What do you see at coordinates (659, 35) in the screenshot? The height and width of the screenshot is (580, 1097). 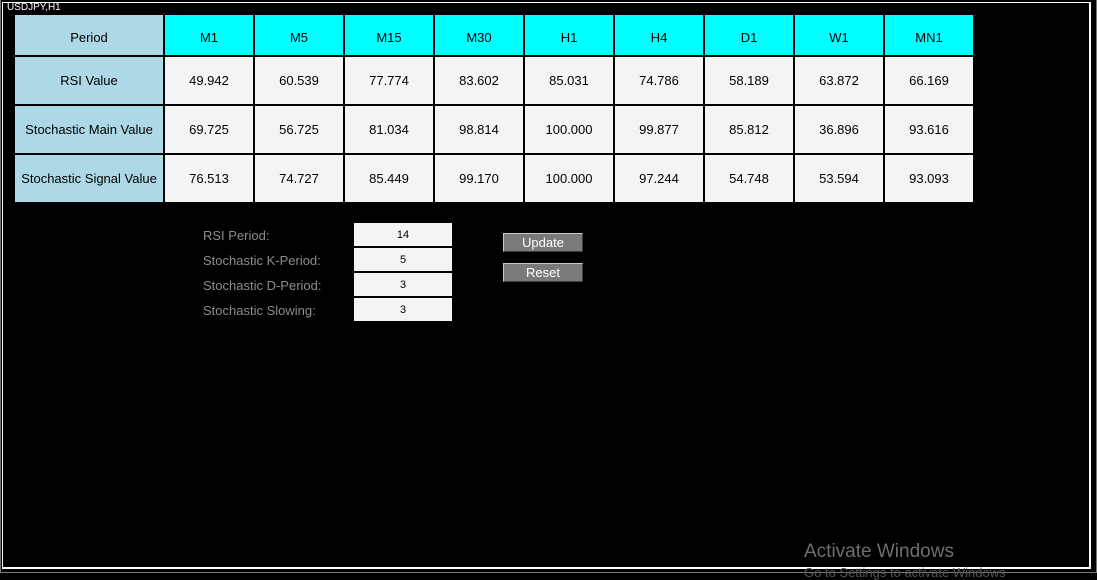 I see `column-header-h4: H4` at bounding box center [659, 35].